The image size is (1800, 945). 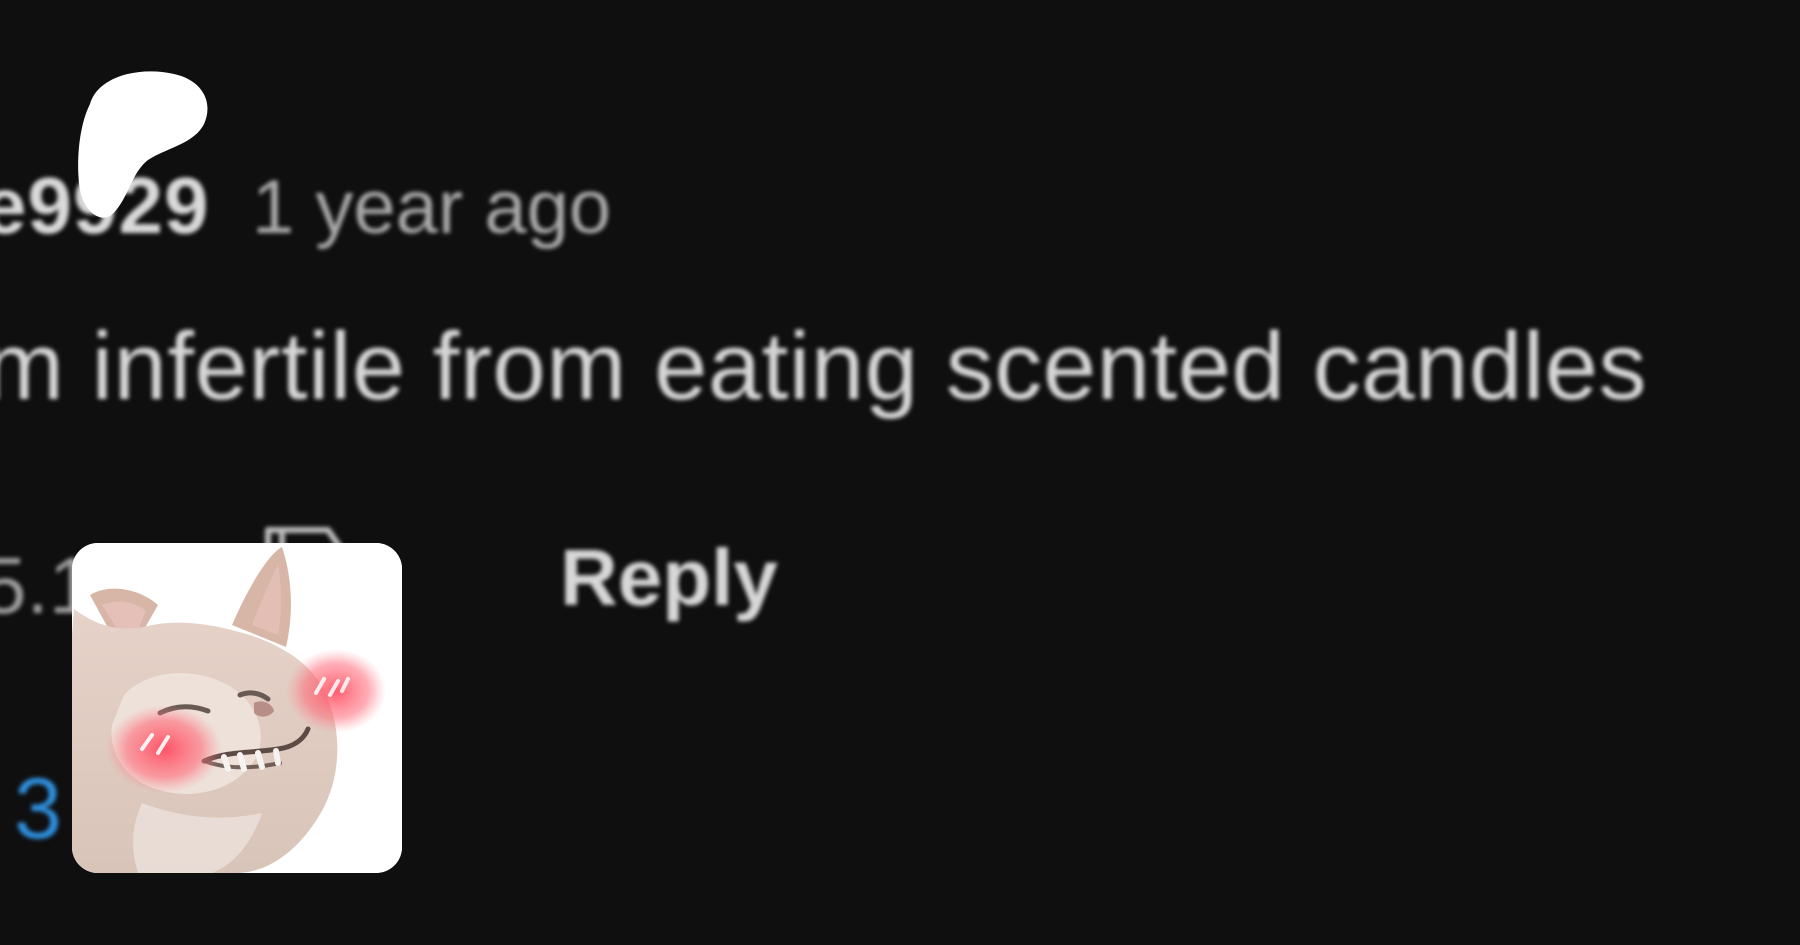 What do you see at coordinates (431, 207) in the screenshot?
I see `comment-timestamp: 1 year ago` at bounding box center [431, 207].